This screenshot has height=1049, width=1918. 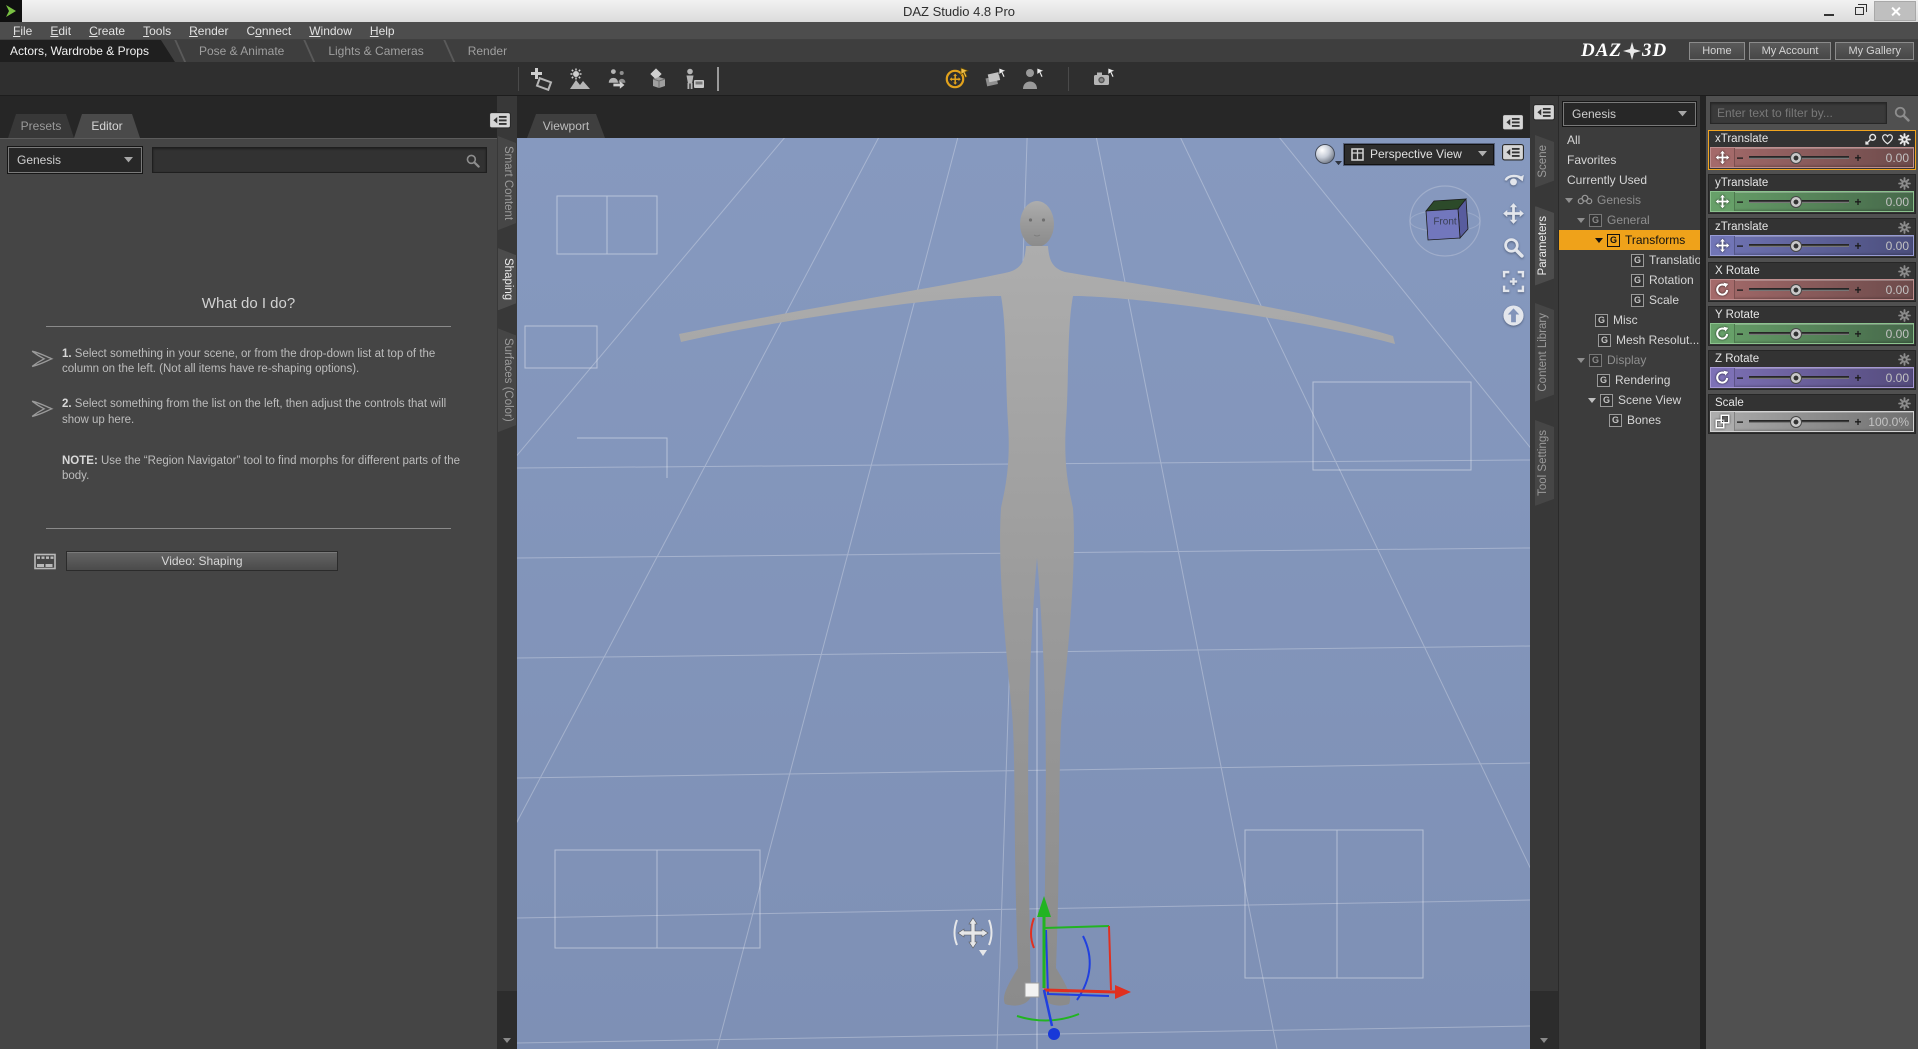 I want to click on tree-item-scene-view: G Scene View, so click(x=1629, y=400).